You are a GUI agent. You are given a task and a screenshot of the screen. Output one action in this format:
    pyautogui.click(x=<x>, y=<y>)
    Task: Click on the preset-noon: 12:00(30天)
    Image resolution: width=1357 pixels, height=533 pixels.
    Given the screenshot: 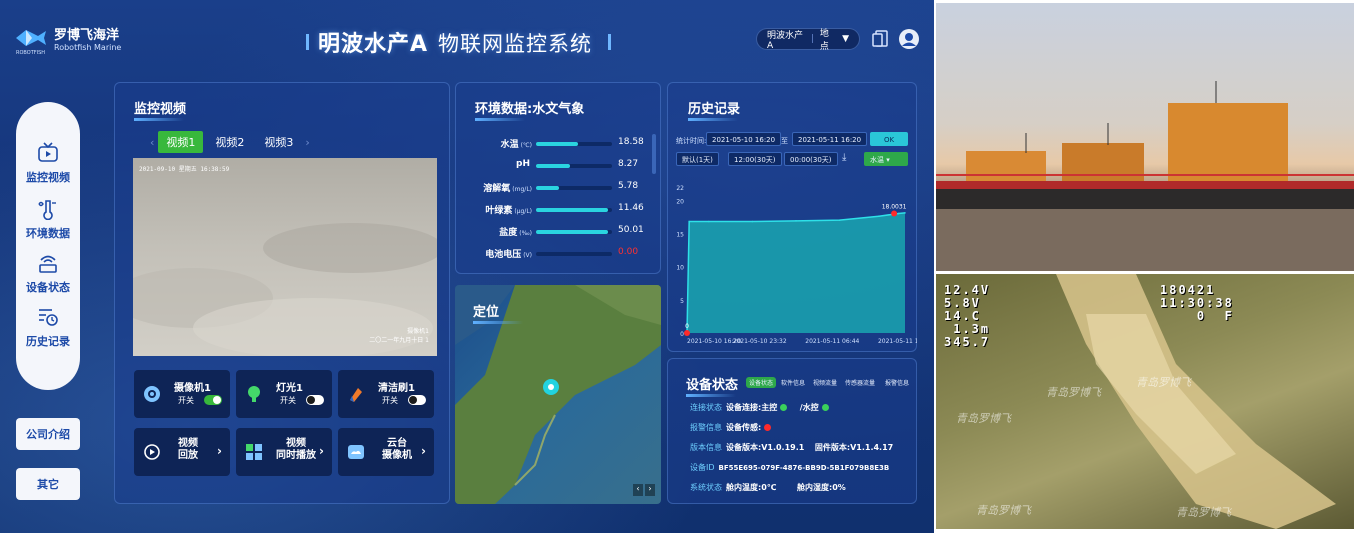 What is the action you would take?
    pyautogui.click(x=755, y=159)
    